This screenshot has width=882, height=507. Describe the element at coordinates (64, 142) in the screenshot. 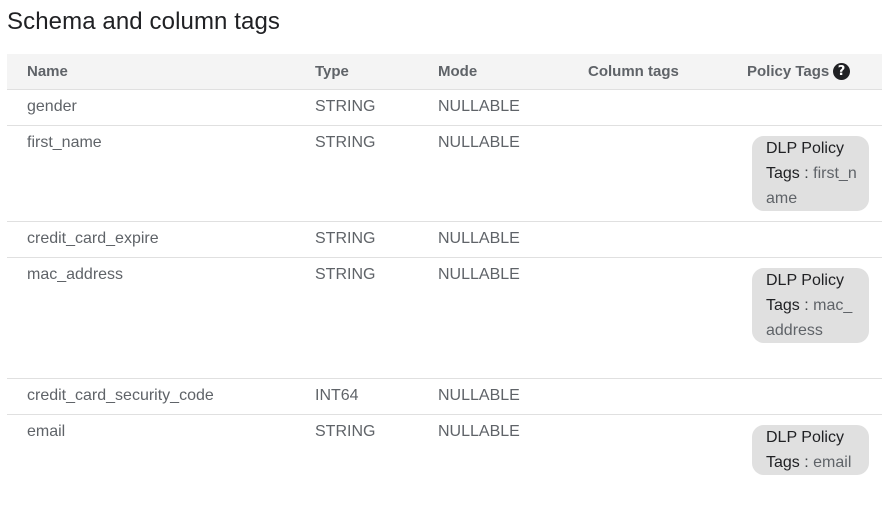

I see `field-name: first_name` at that location.